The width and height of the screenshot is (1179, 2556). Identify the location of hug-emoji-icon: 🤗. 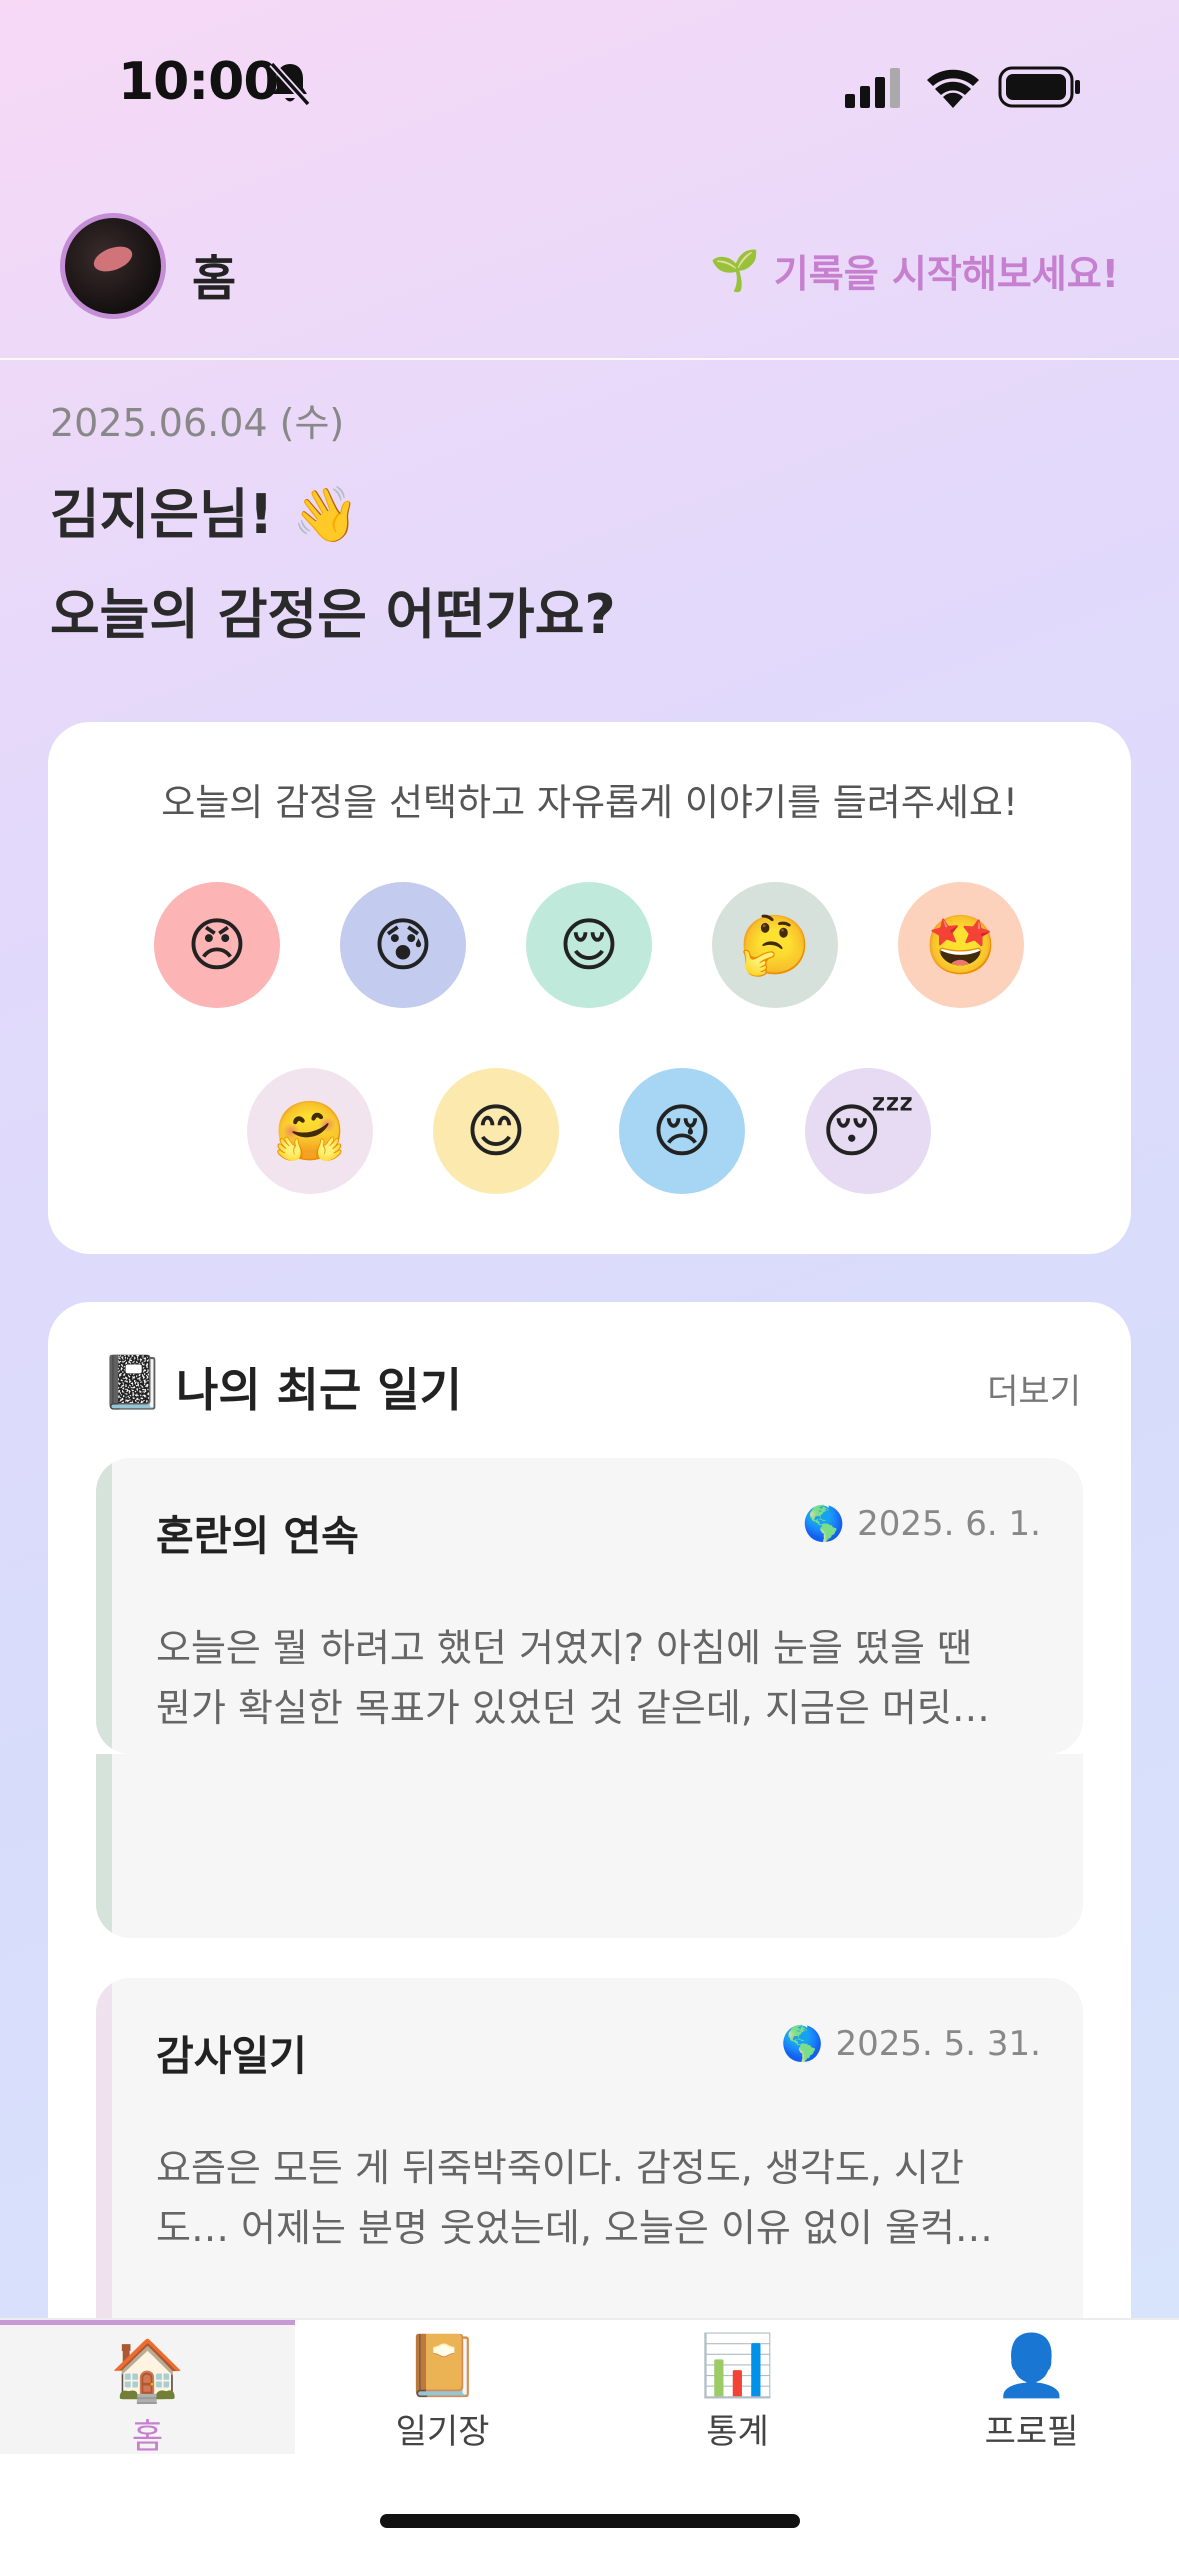
(310, 1130).